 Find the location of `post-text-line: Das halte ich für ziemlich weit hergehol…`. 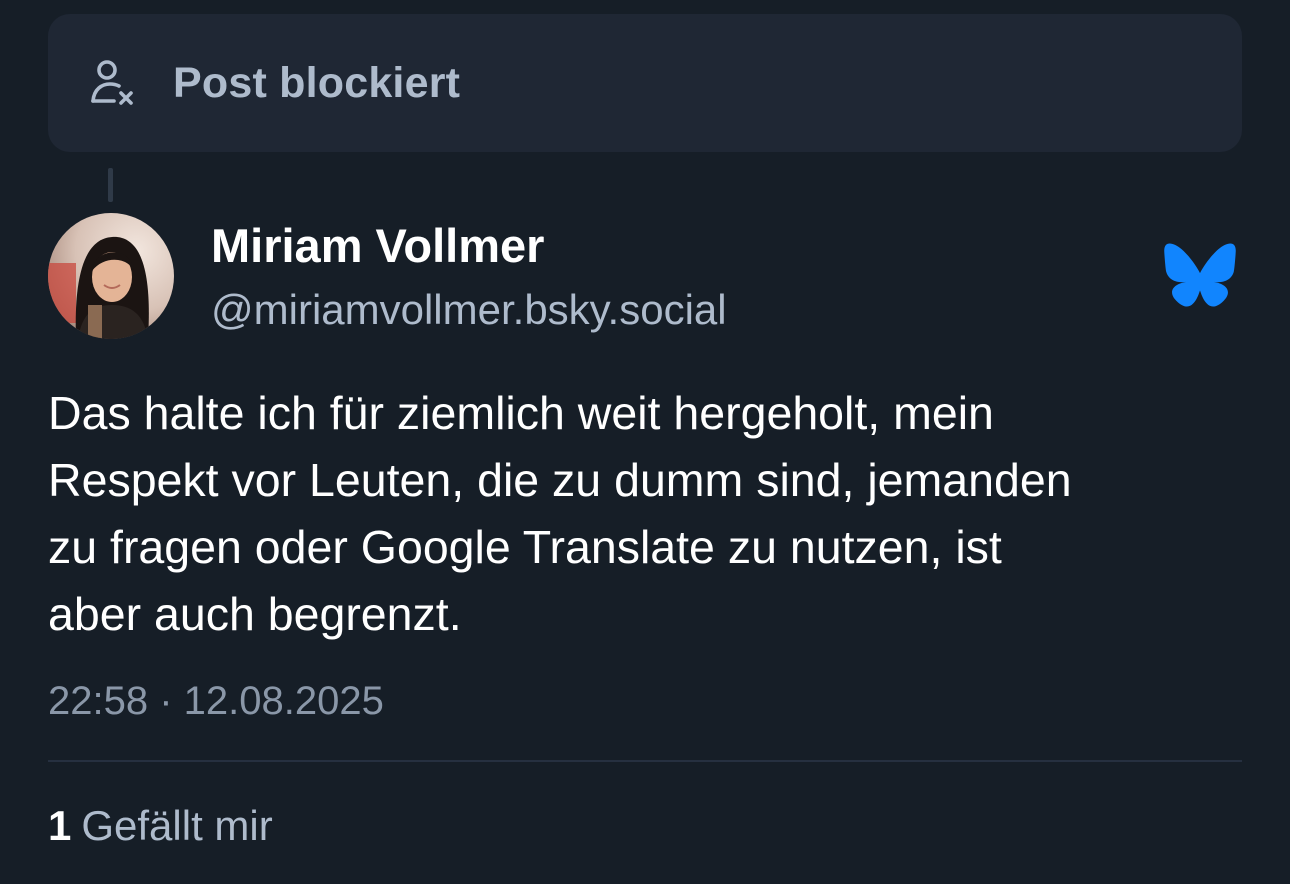

post-text-line: Das halte ich für ziemlich weit hergehol… is located at coordinates (521, 413).